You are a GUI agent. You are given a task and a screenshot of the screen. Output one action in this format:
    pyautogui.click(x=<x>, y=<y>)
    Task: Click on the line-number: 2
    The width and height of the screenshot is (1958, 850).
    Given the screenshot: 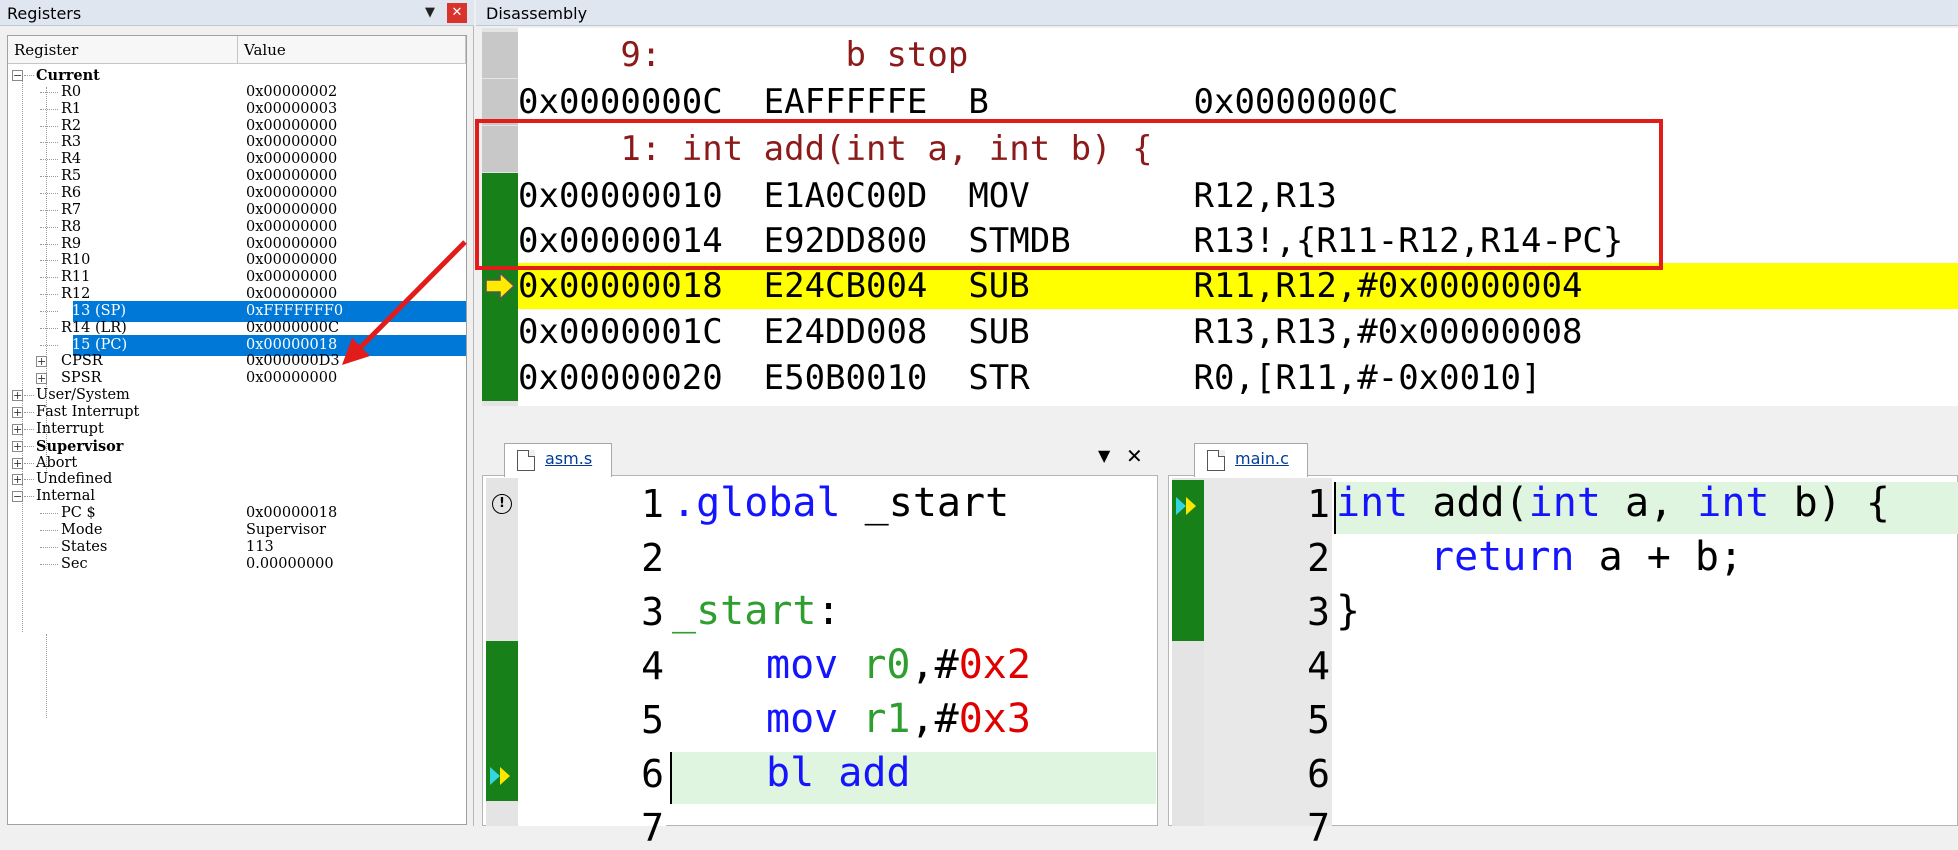 What is the action you would take?
    pyautogui.click(x=1318, y=558)
    